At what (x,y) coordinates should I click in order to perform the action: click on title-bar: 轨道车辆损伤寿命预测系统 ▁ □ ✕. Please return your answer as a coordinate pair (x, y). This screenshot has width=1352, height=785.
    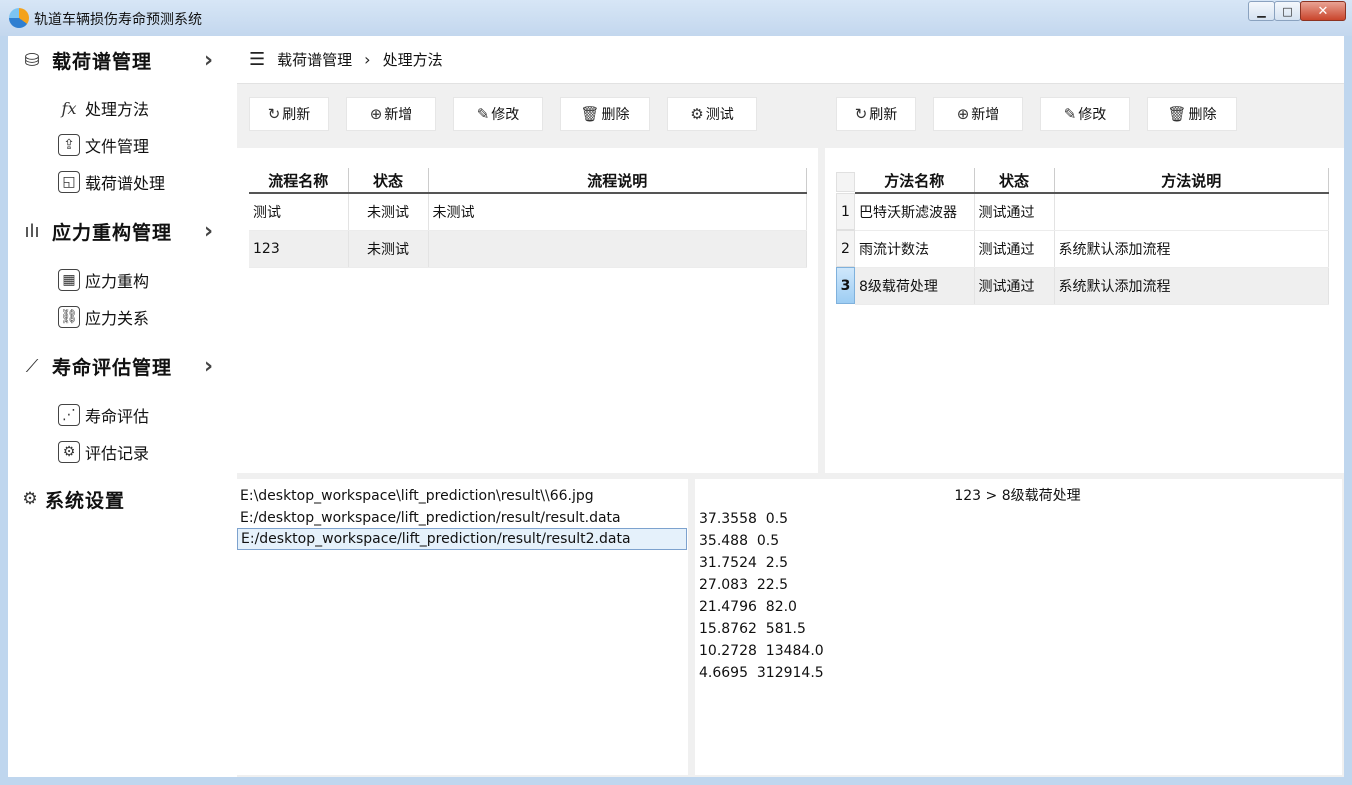
    Looking at the image, I should click on (676, 18).